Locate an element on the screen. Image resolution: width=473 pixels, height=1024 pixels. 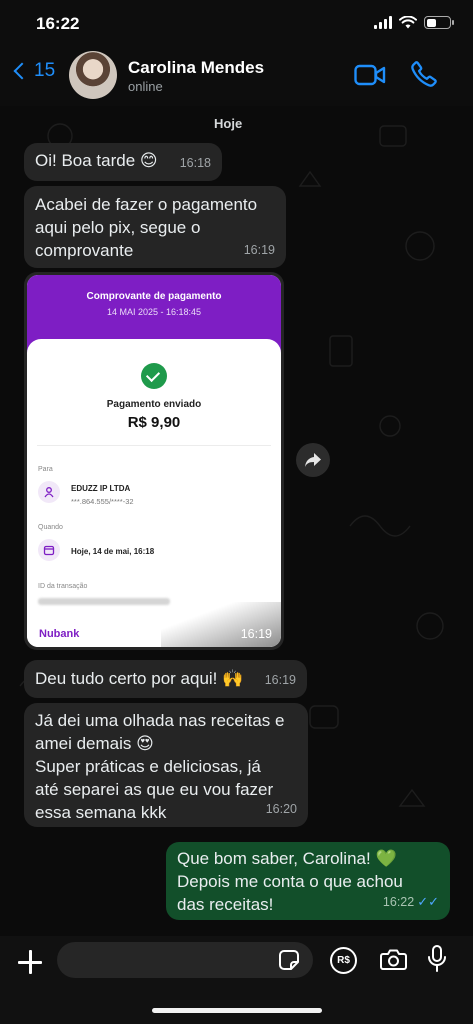
blurred-transaction-id is located at coordinates (104, 601).